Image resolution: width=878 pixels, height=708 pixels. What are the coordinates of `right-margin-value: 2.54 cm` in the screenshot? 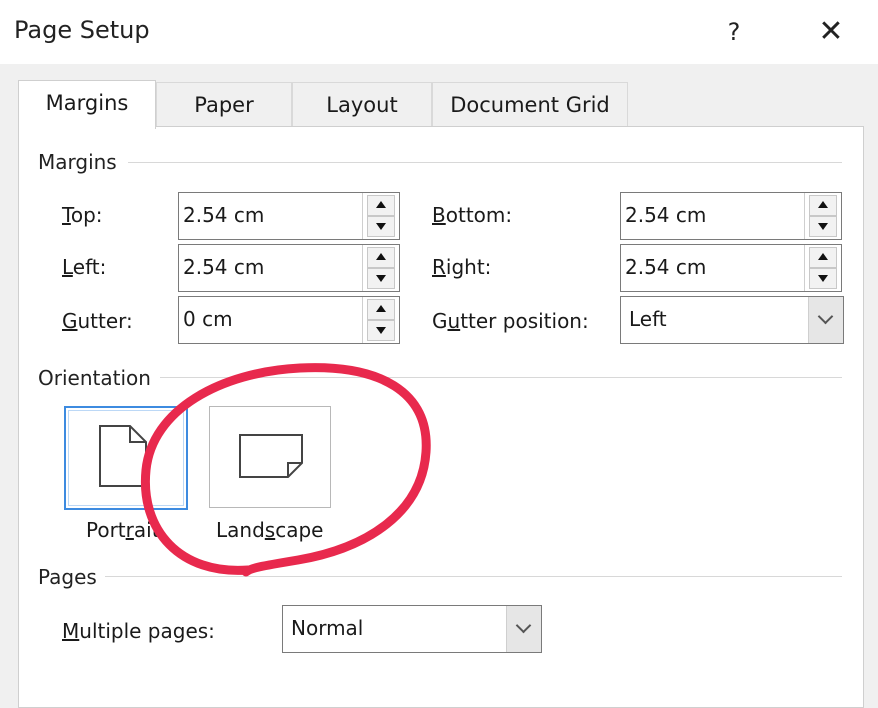 It's located at (665, 267).